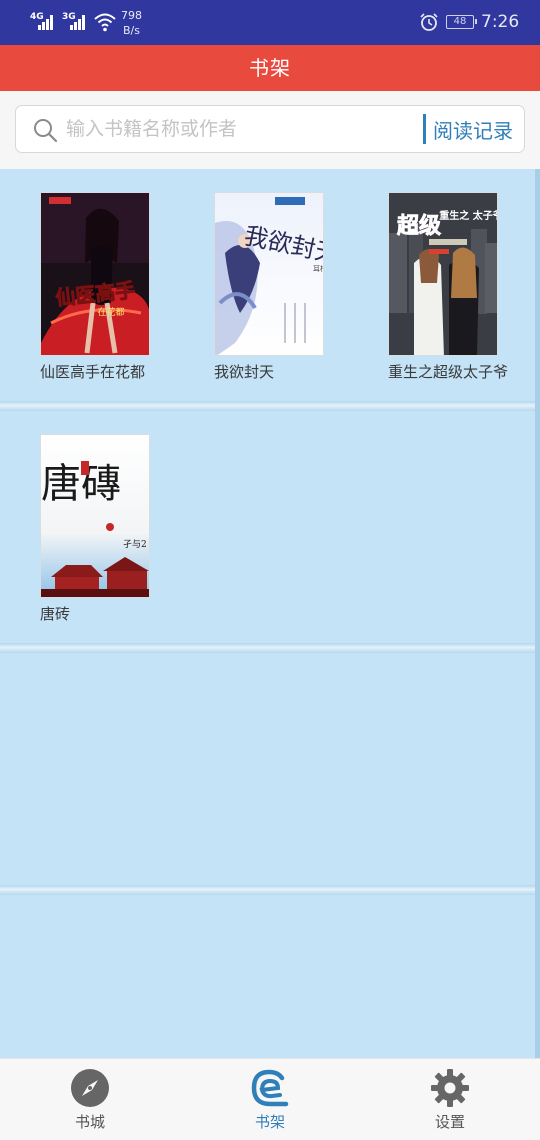 The width and height of the screenshot is (540, 1140). I want to click on book-item: 超级 重生之 太子爷 重生之超级太子爷, so click(453, 287).